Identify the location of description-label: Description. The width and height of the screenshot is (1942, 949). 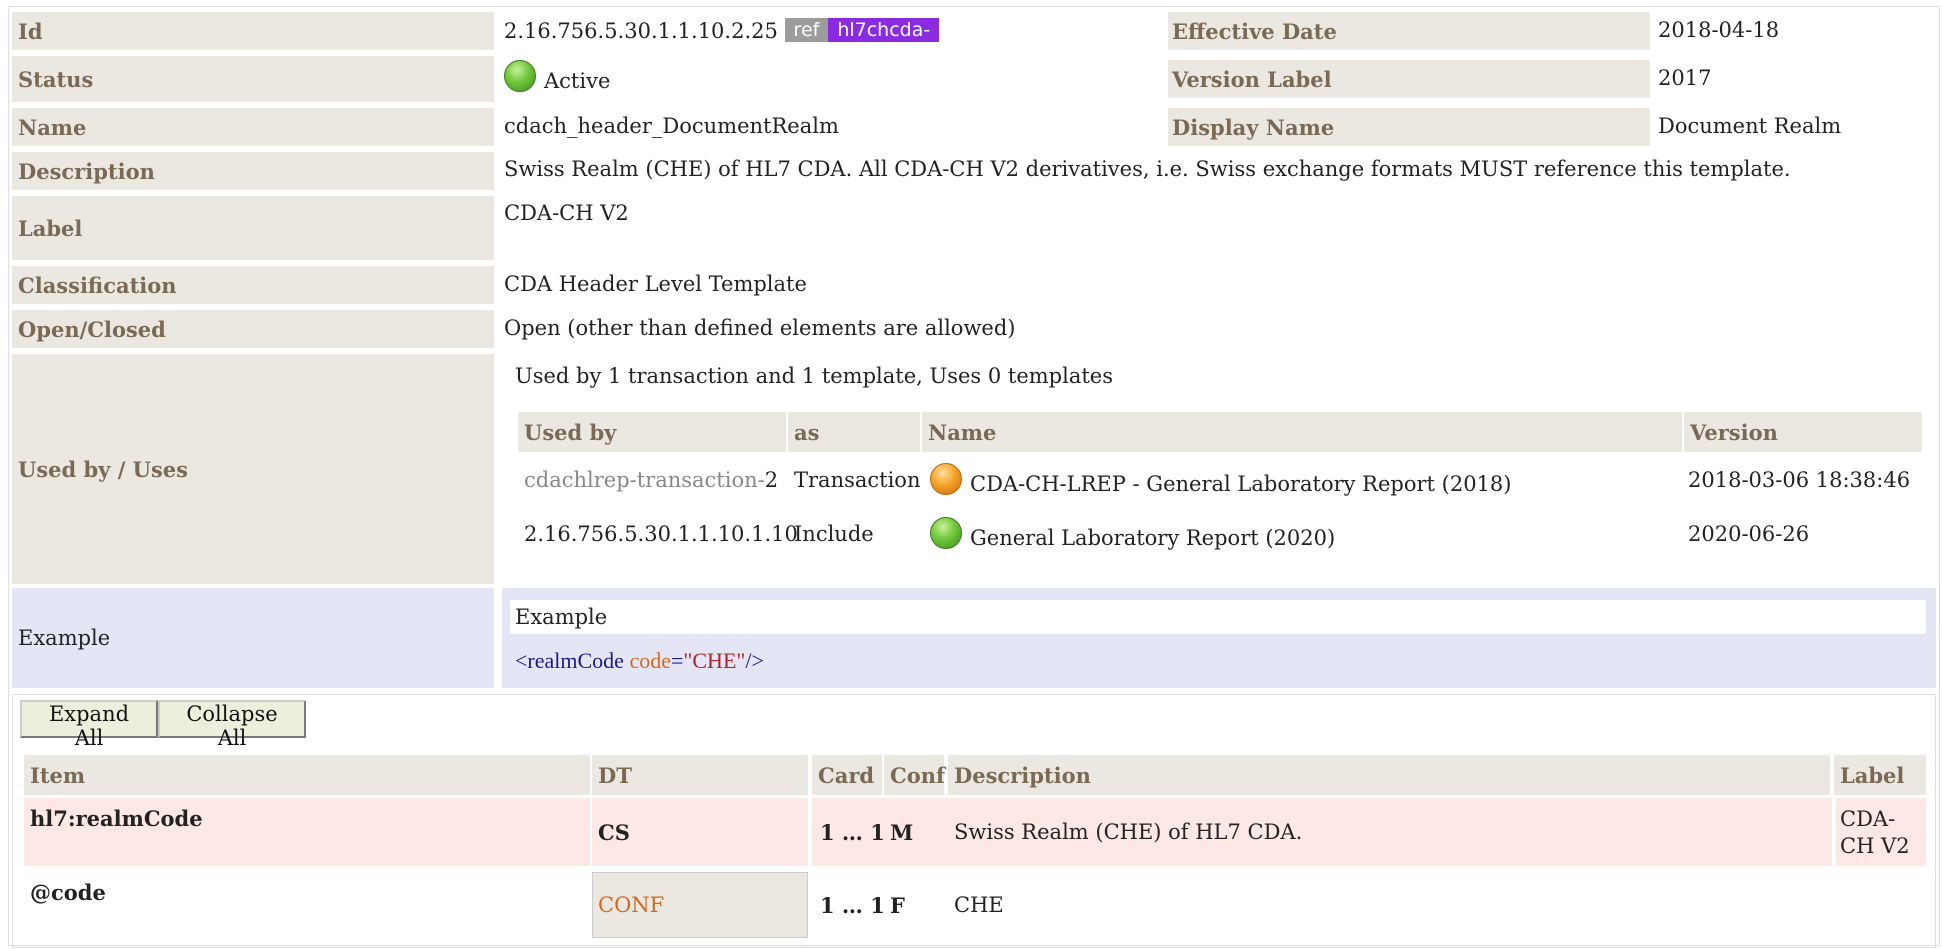
(253, 171).